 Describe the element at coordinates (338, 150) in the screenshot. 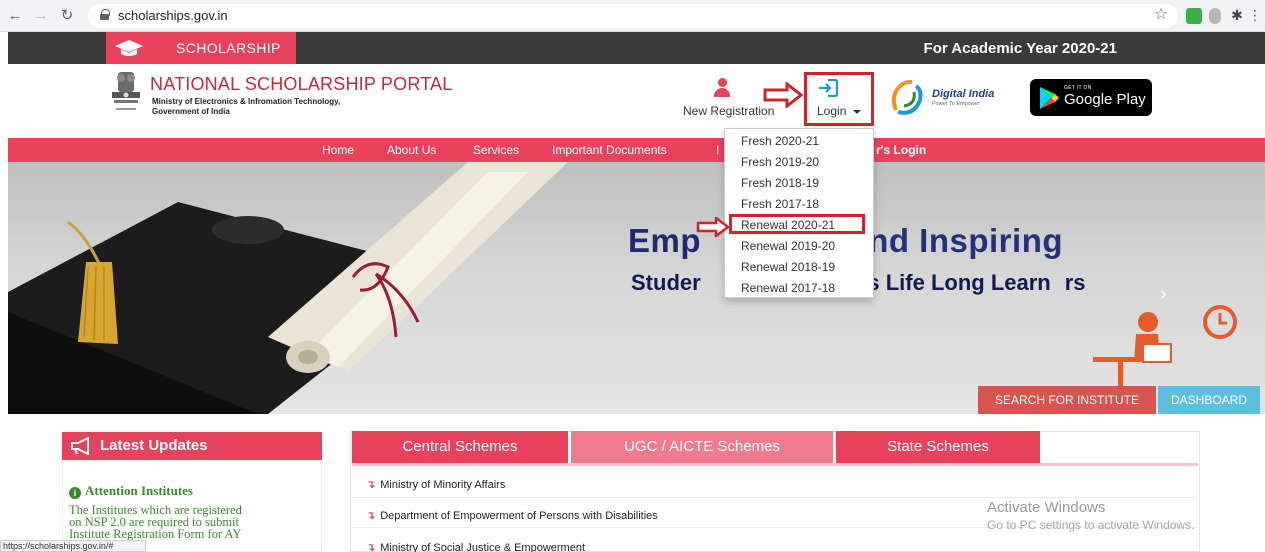

I see `nav-home: Home` at that location.